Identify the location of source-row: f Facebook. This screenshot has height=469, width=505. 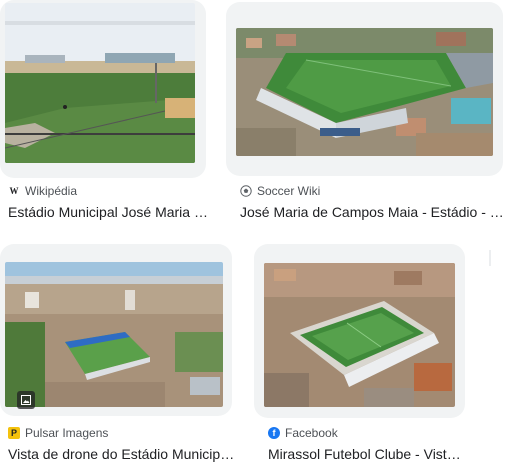
(303, 433).